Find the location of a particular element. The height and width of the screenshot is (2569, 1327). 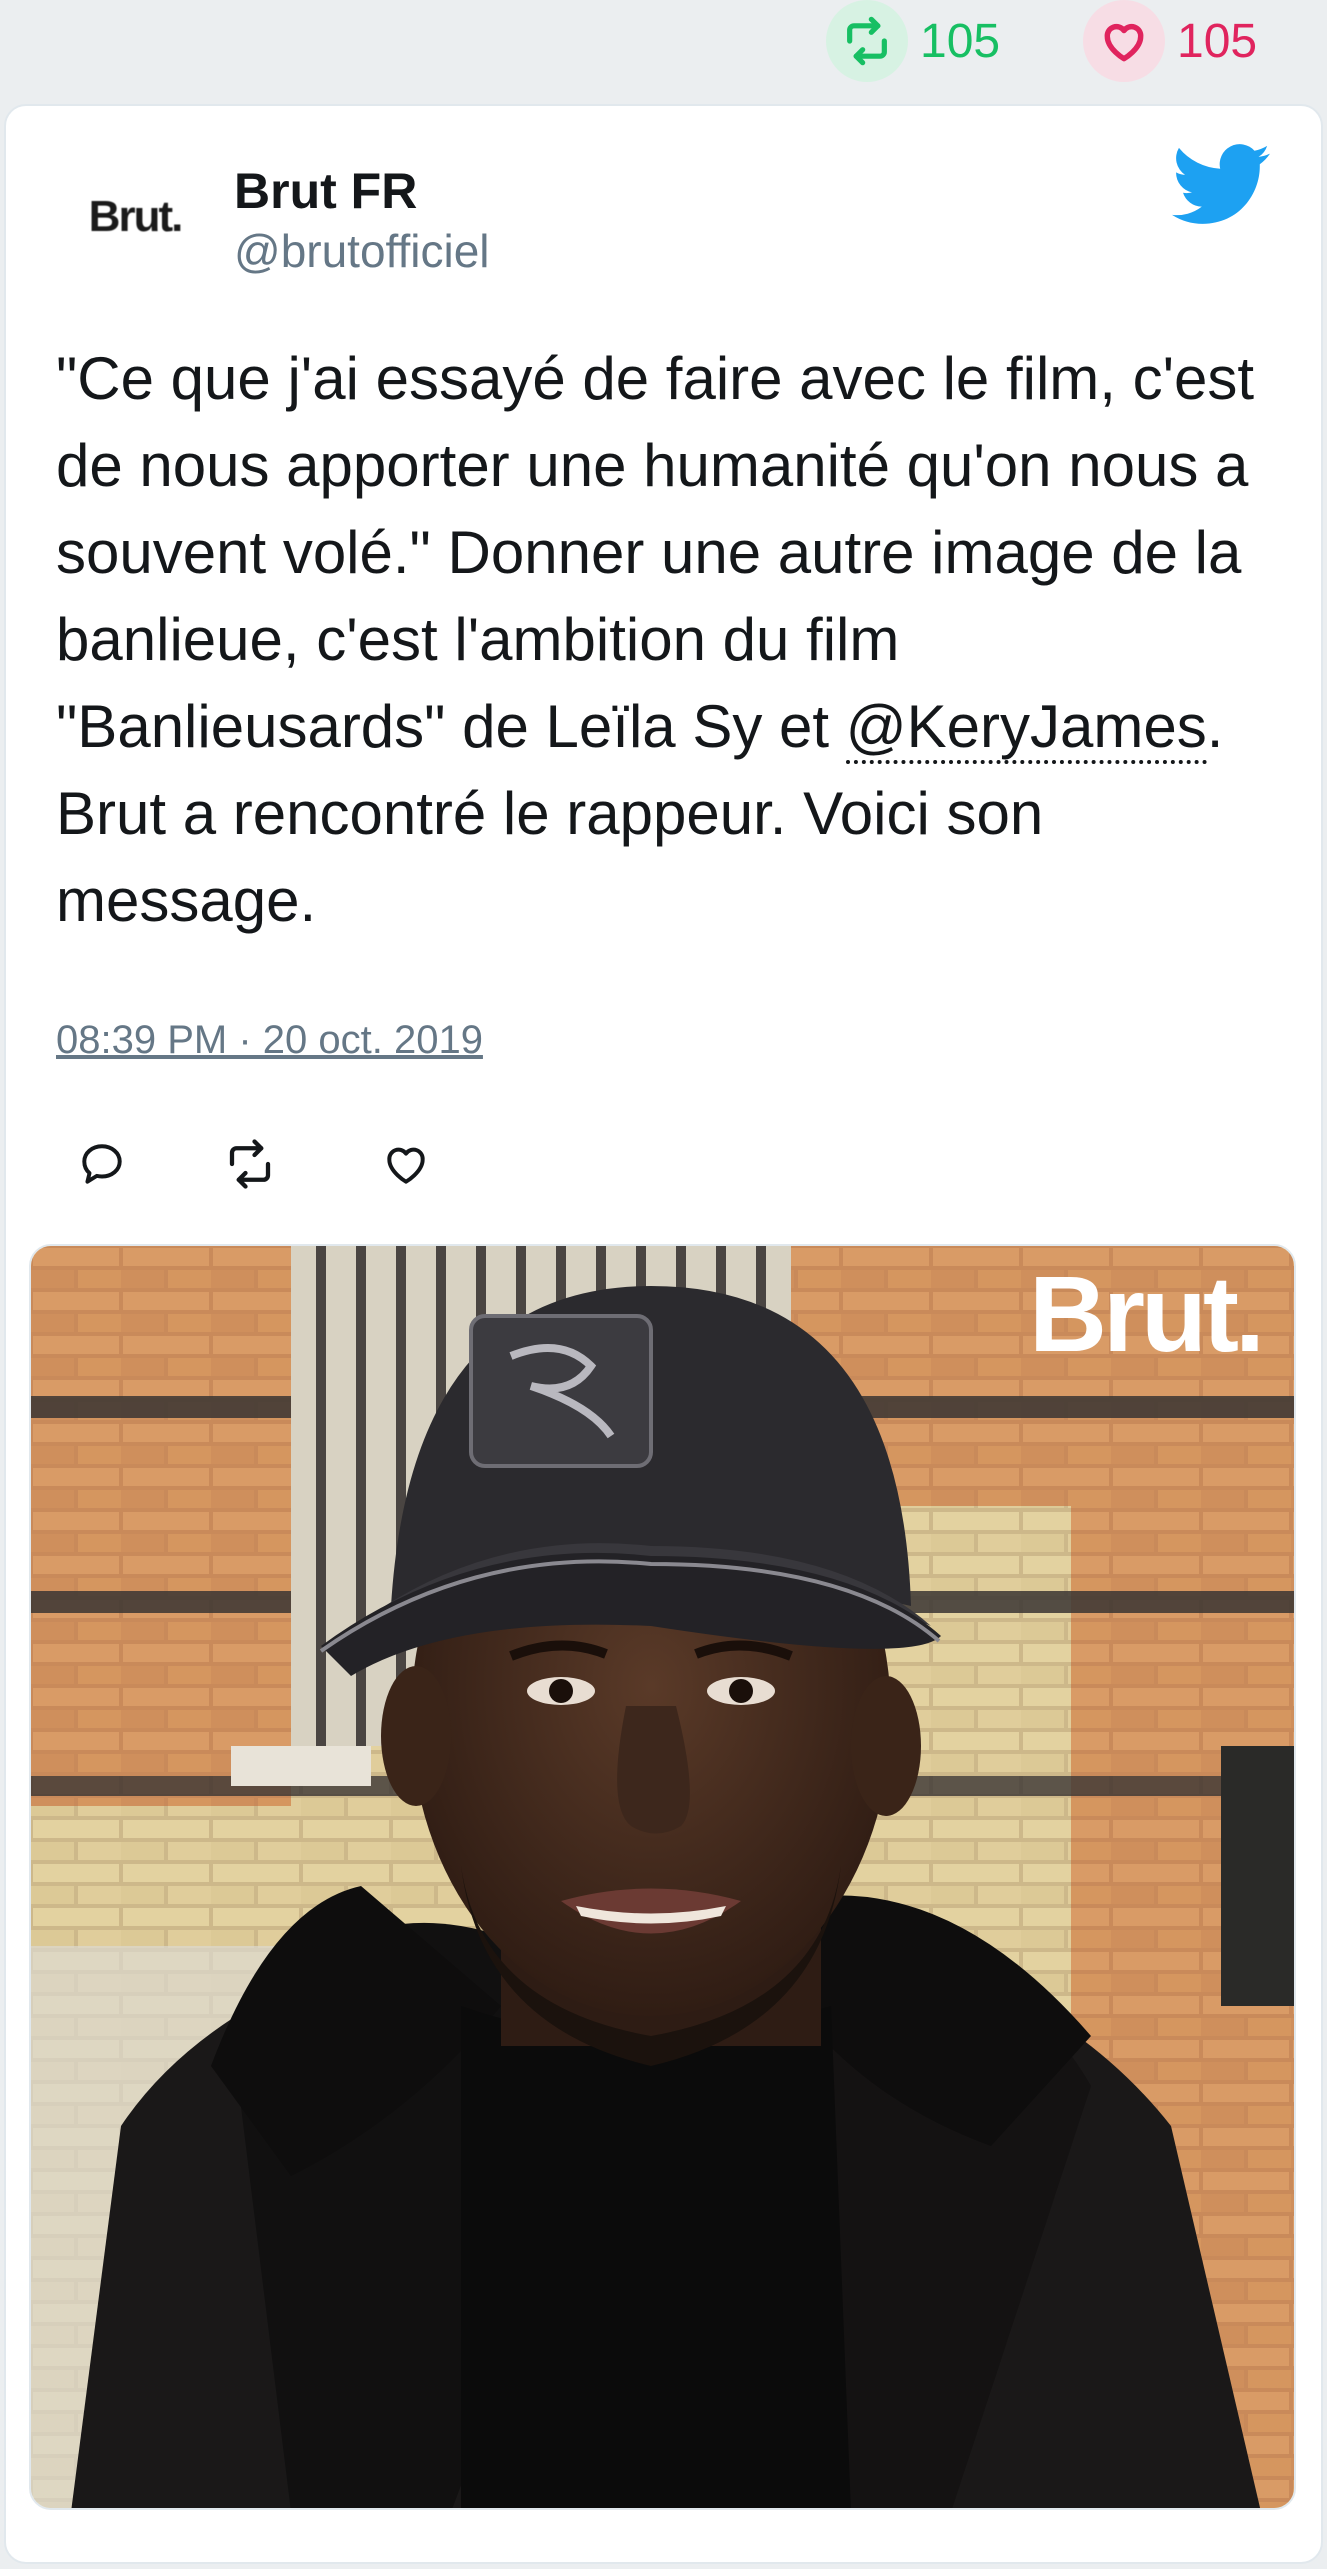

like-stat: 105 is located at coordinates (1170, 41).